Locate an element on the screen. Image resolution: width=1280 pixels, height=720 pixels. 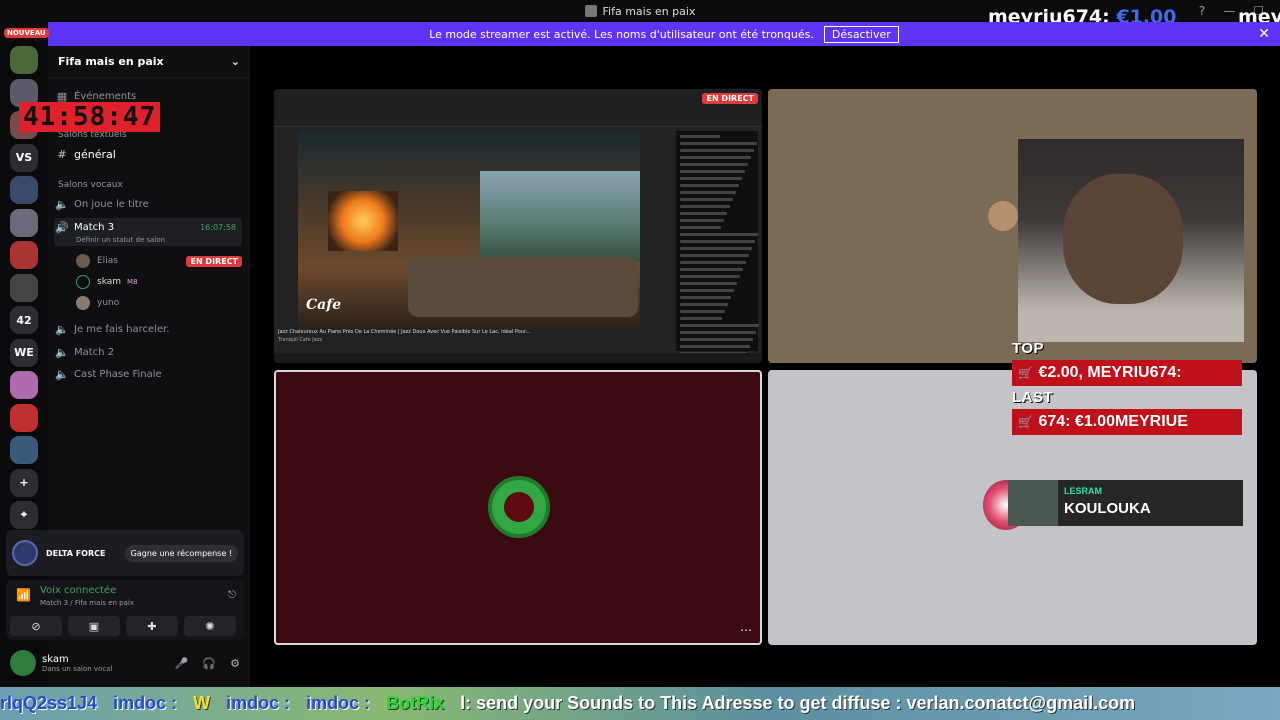
top-donation-bar: 🛒 €2.00, MEYRIU674: is located at coordinates (1127, 373).